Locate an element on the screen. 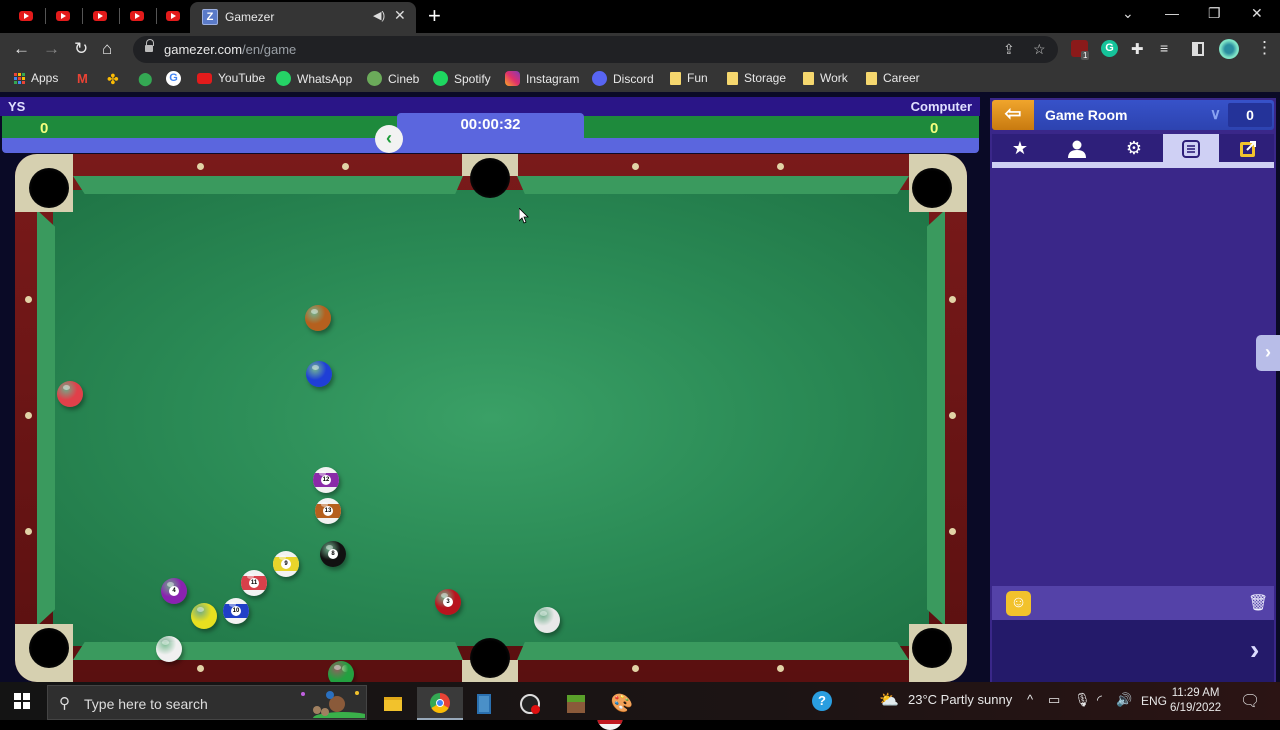  bookmark-folder-fun: Fun is located at coordinates (689, 78).